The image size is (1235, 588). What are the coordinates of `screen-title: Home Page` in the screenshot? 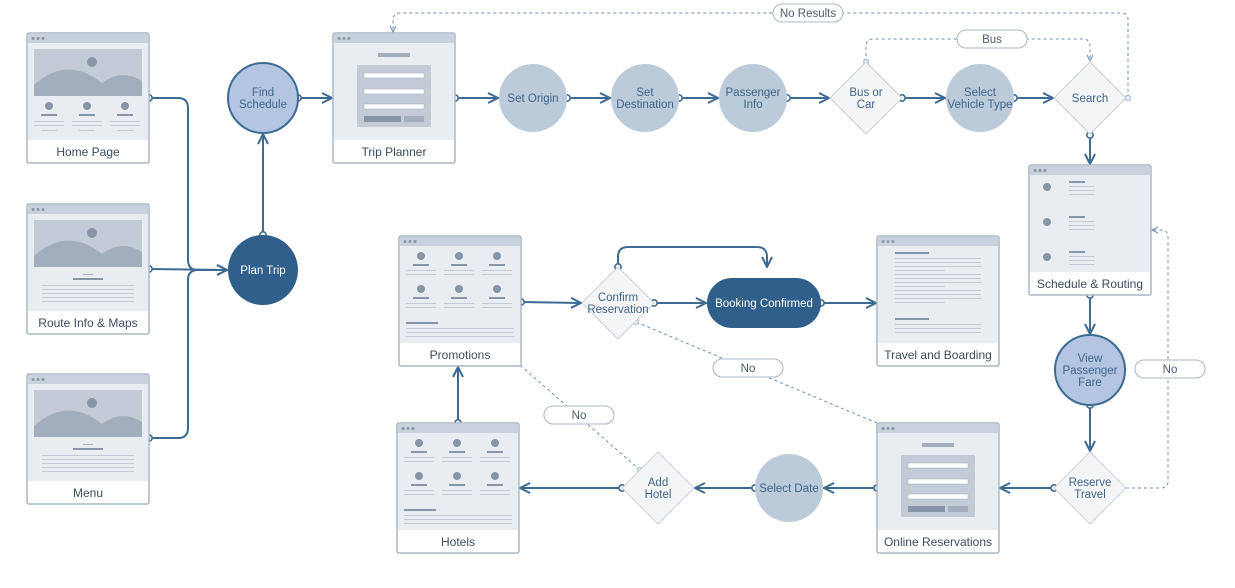 It's located at (88, 152).